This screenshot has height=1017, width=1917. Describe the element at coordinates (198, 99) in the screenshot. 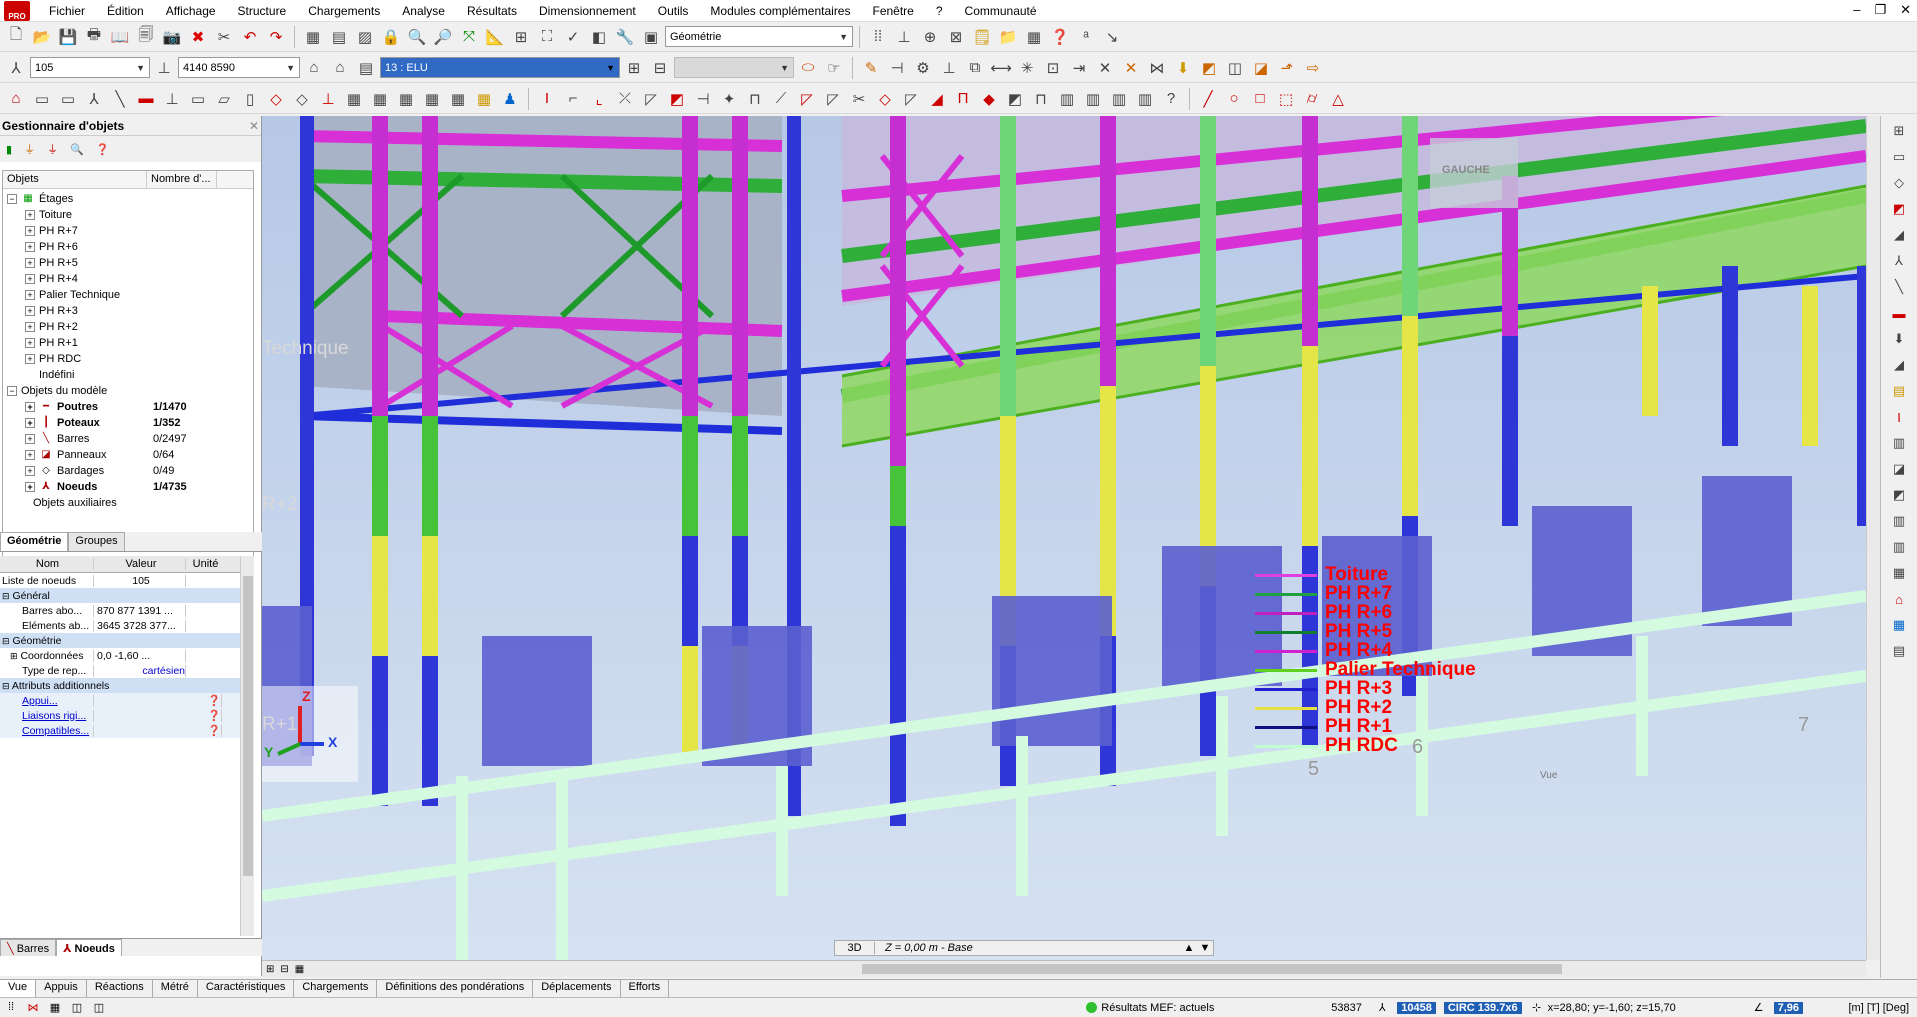

I see `plate-add-icon: ▭` at that location.